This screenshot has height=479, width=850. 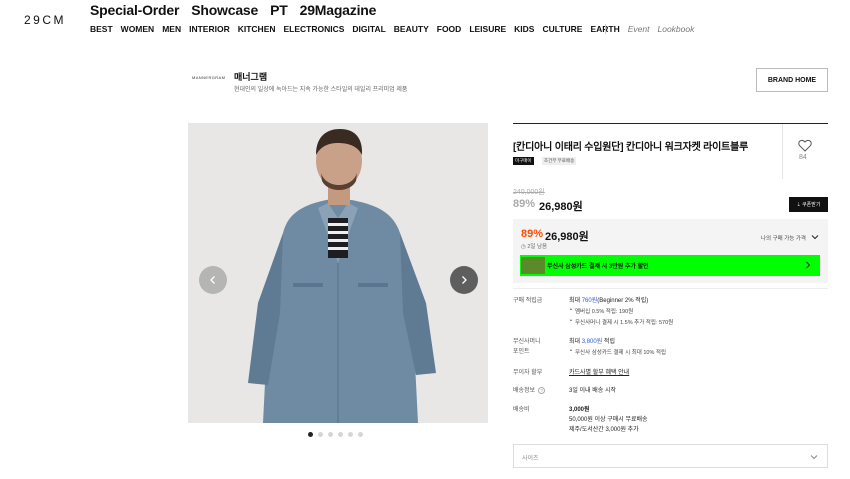 What do you see at coordinates (608, 420) in the screenshot?
I see `free-shipping-condition: 50,000원 이상 구매시 무료배송` at bounding box center [608, 420].